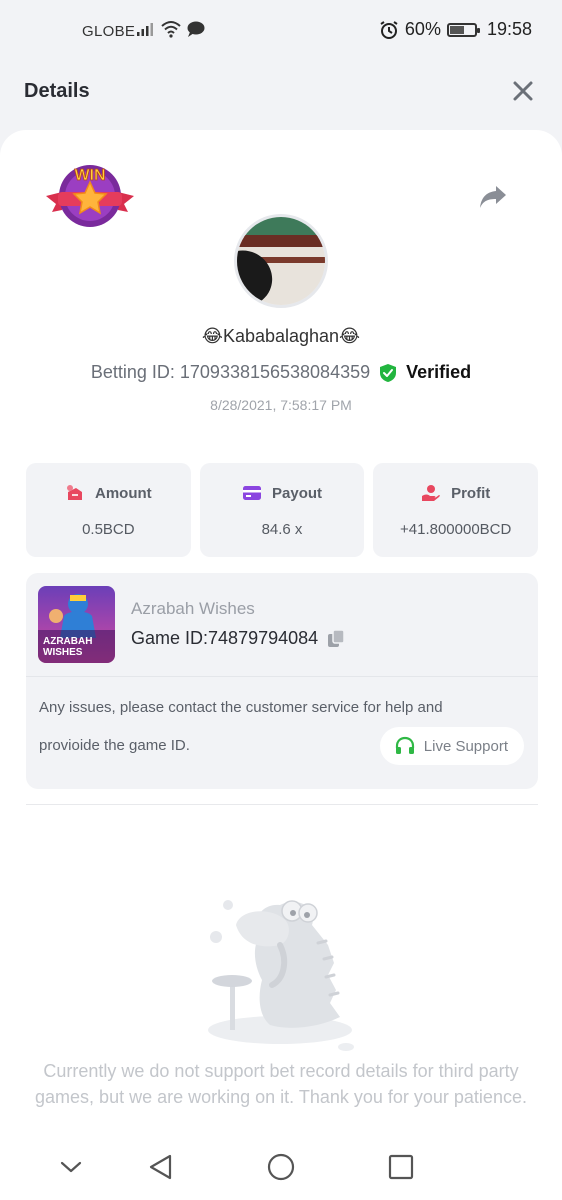  I want to click on game-thumbnail: AZRABAH WISHES, so click(76, 624).